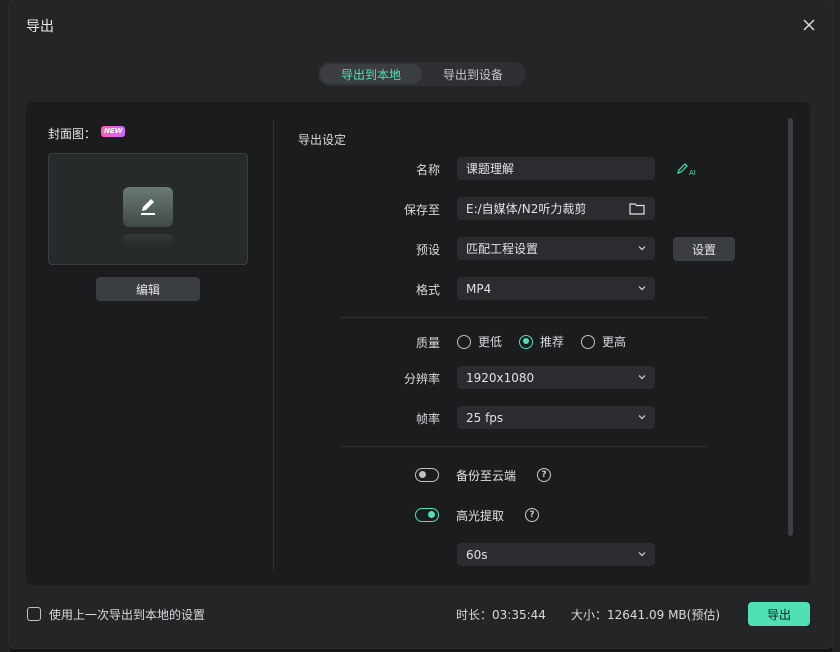  I want to click on format-label: 格式, so click(427, 290).